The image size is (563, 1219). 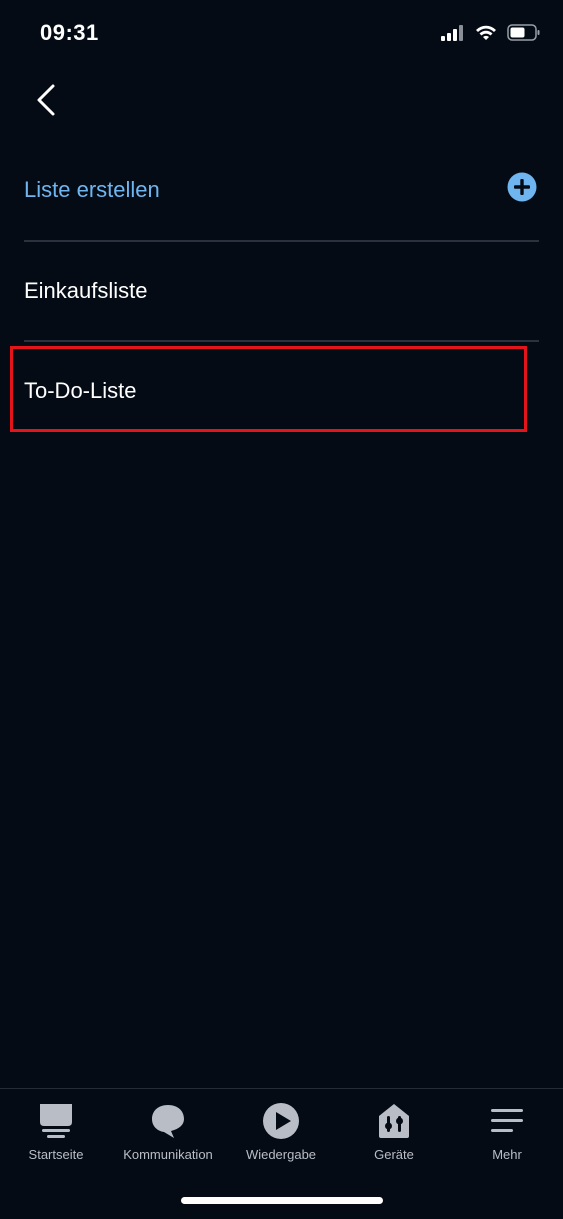 What do you see at coordinates (486, 32) in the screenshot?
I see `wifi-icon` at bounding box center [486, 32].